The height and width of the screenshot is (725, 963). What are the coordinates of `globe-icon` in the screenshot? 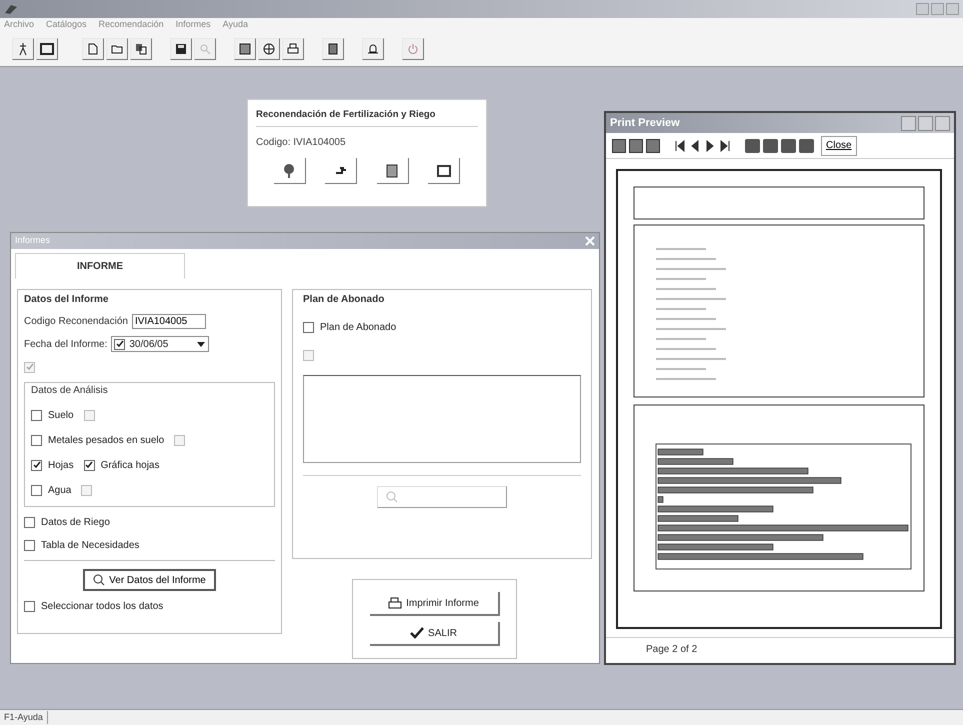 It's located at (269, 49).